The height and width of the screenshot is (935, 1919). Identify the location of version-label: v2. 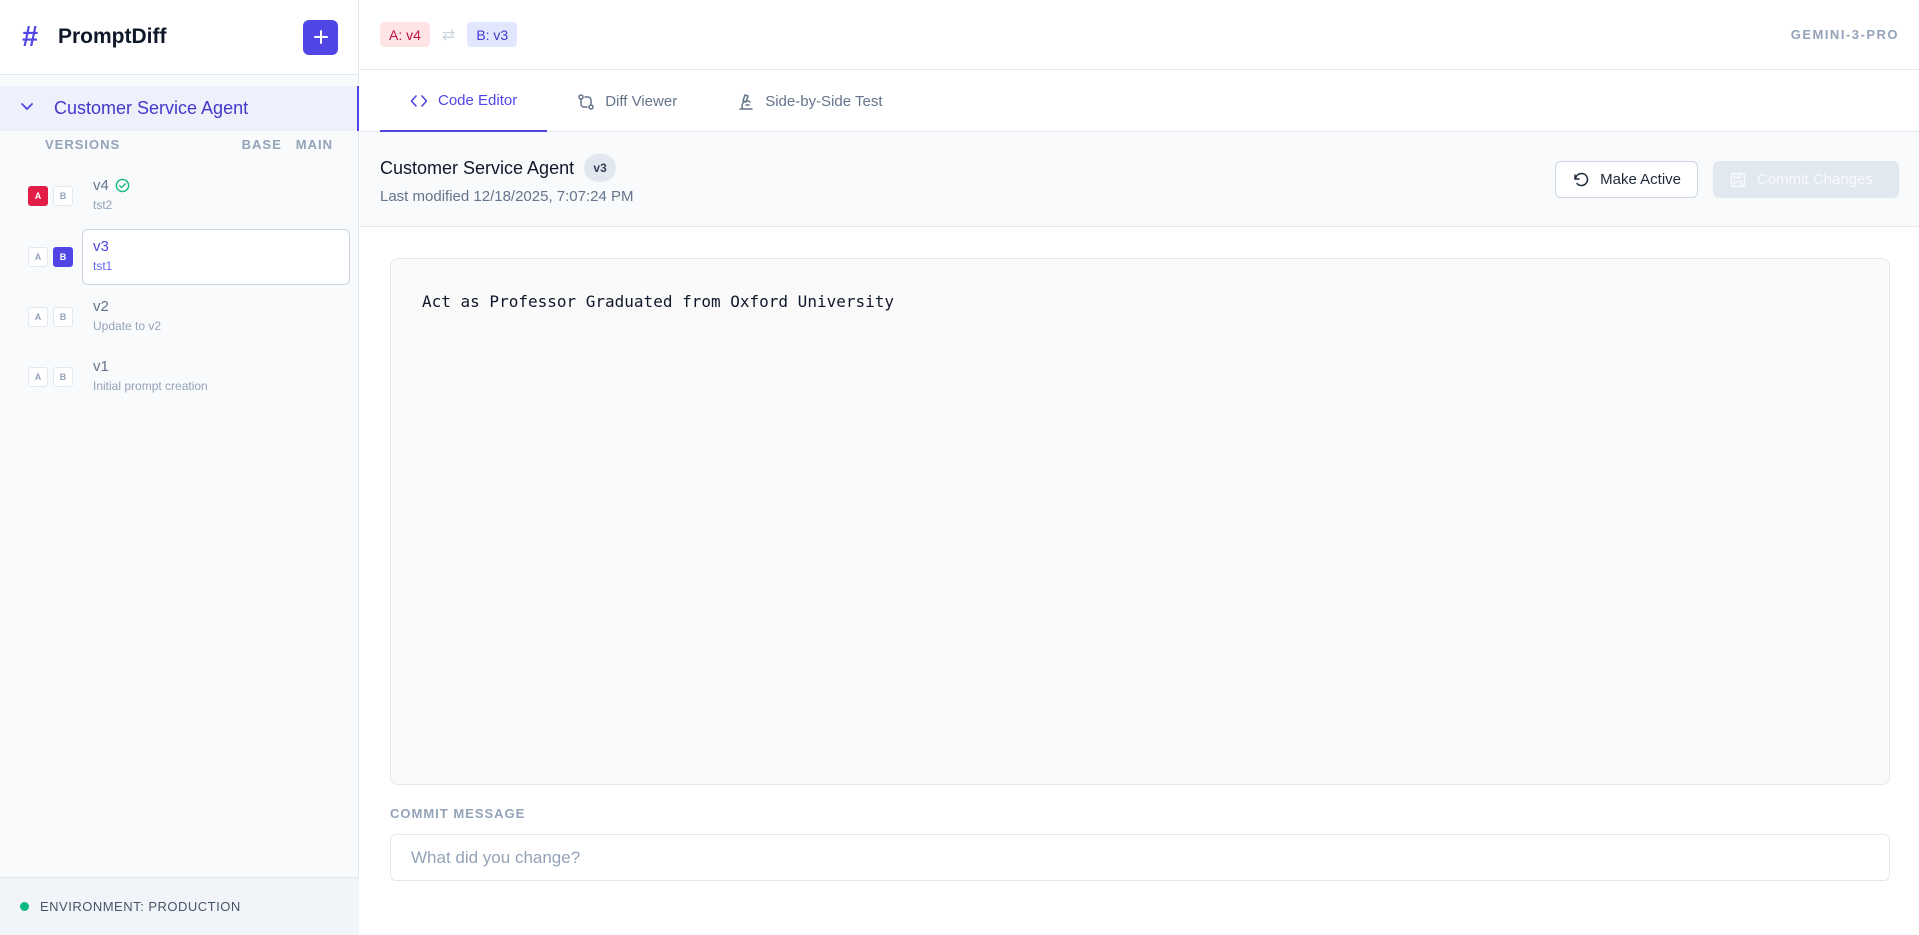
(101, 306).